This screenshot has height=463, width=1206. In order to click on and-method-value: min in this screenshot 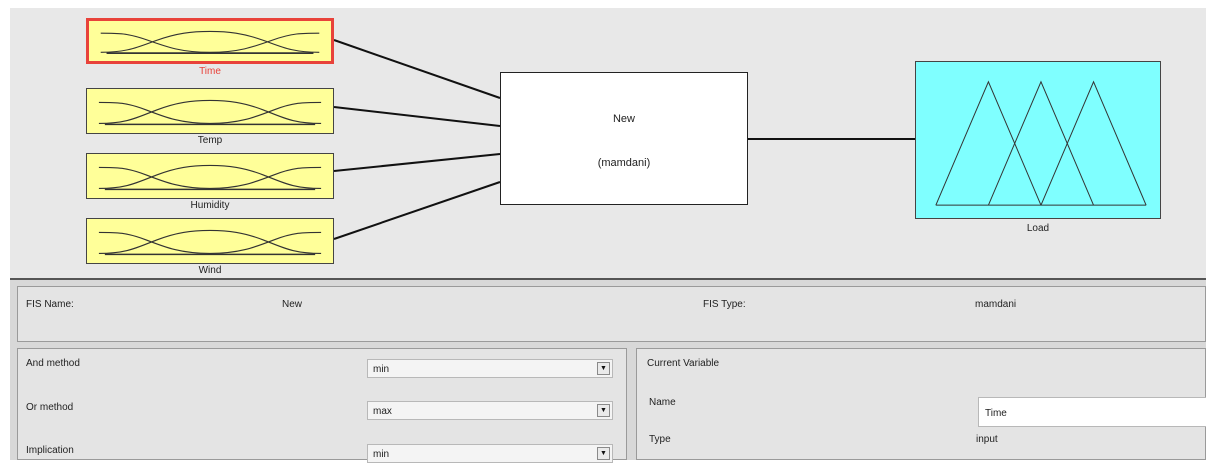, I will do `click(381, 369)`.